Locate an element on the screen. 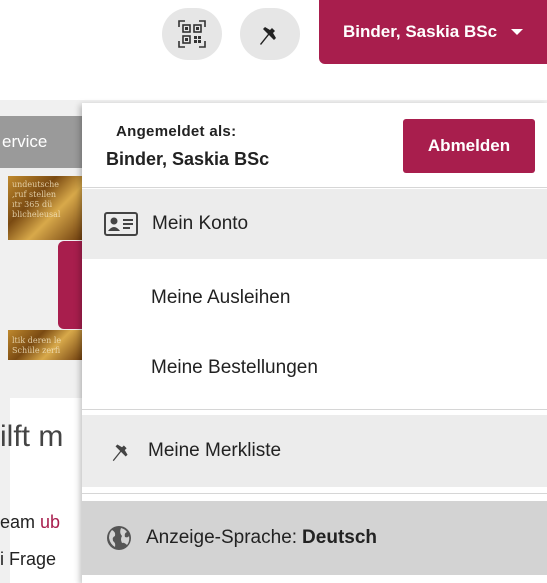  menu-item-label: Meine Merkliste is located at coordinates (215, 450).